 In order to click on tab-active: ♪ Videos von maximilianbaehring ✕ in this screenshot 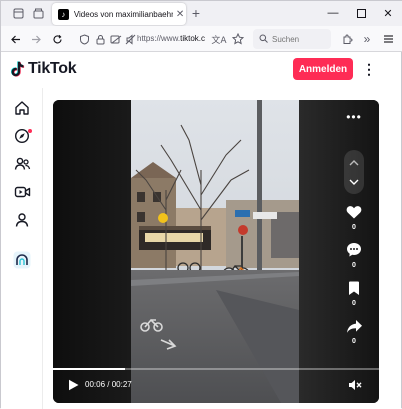, I will do `click(119, 14)`.